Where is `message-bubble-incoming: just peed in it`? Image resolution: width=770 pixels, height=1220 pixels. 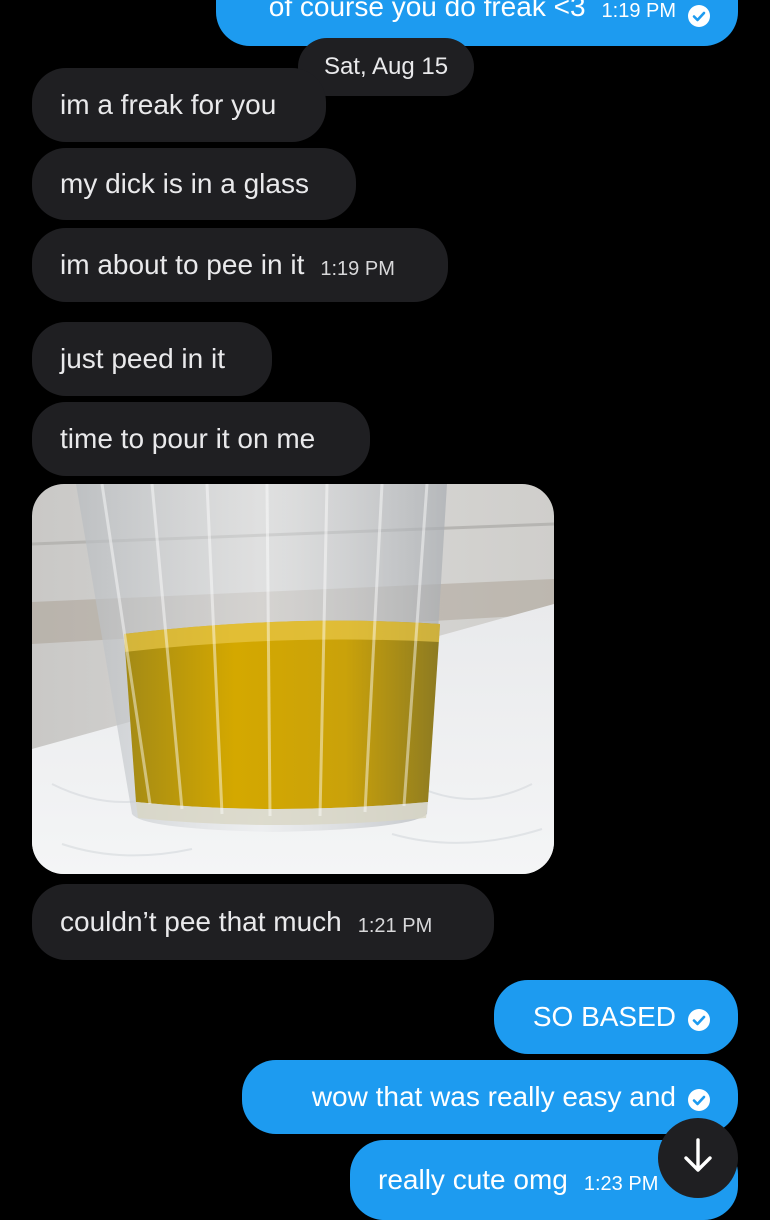 message-bubble-incoming: just peed in it is located at coordinates (152, 359).